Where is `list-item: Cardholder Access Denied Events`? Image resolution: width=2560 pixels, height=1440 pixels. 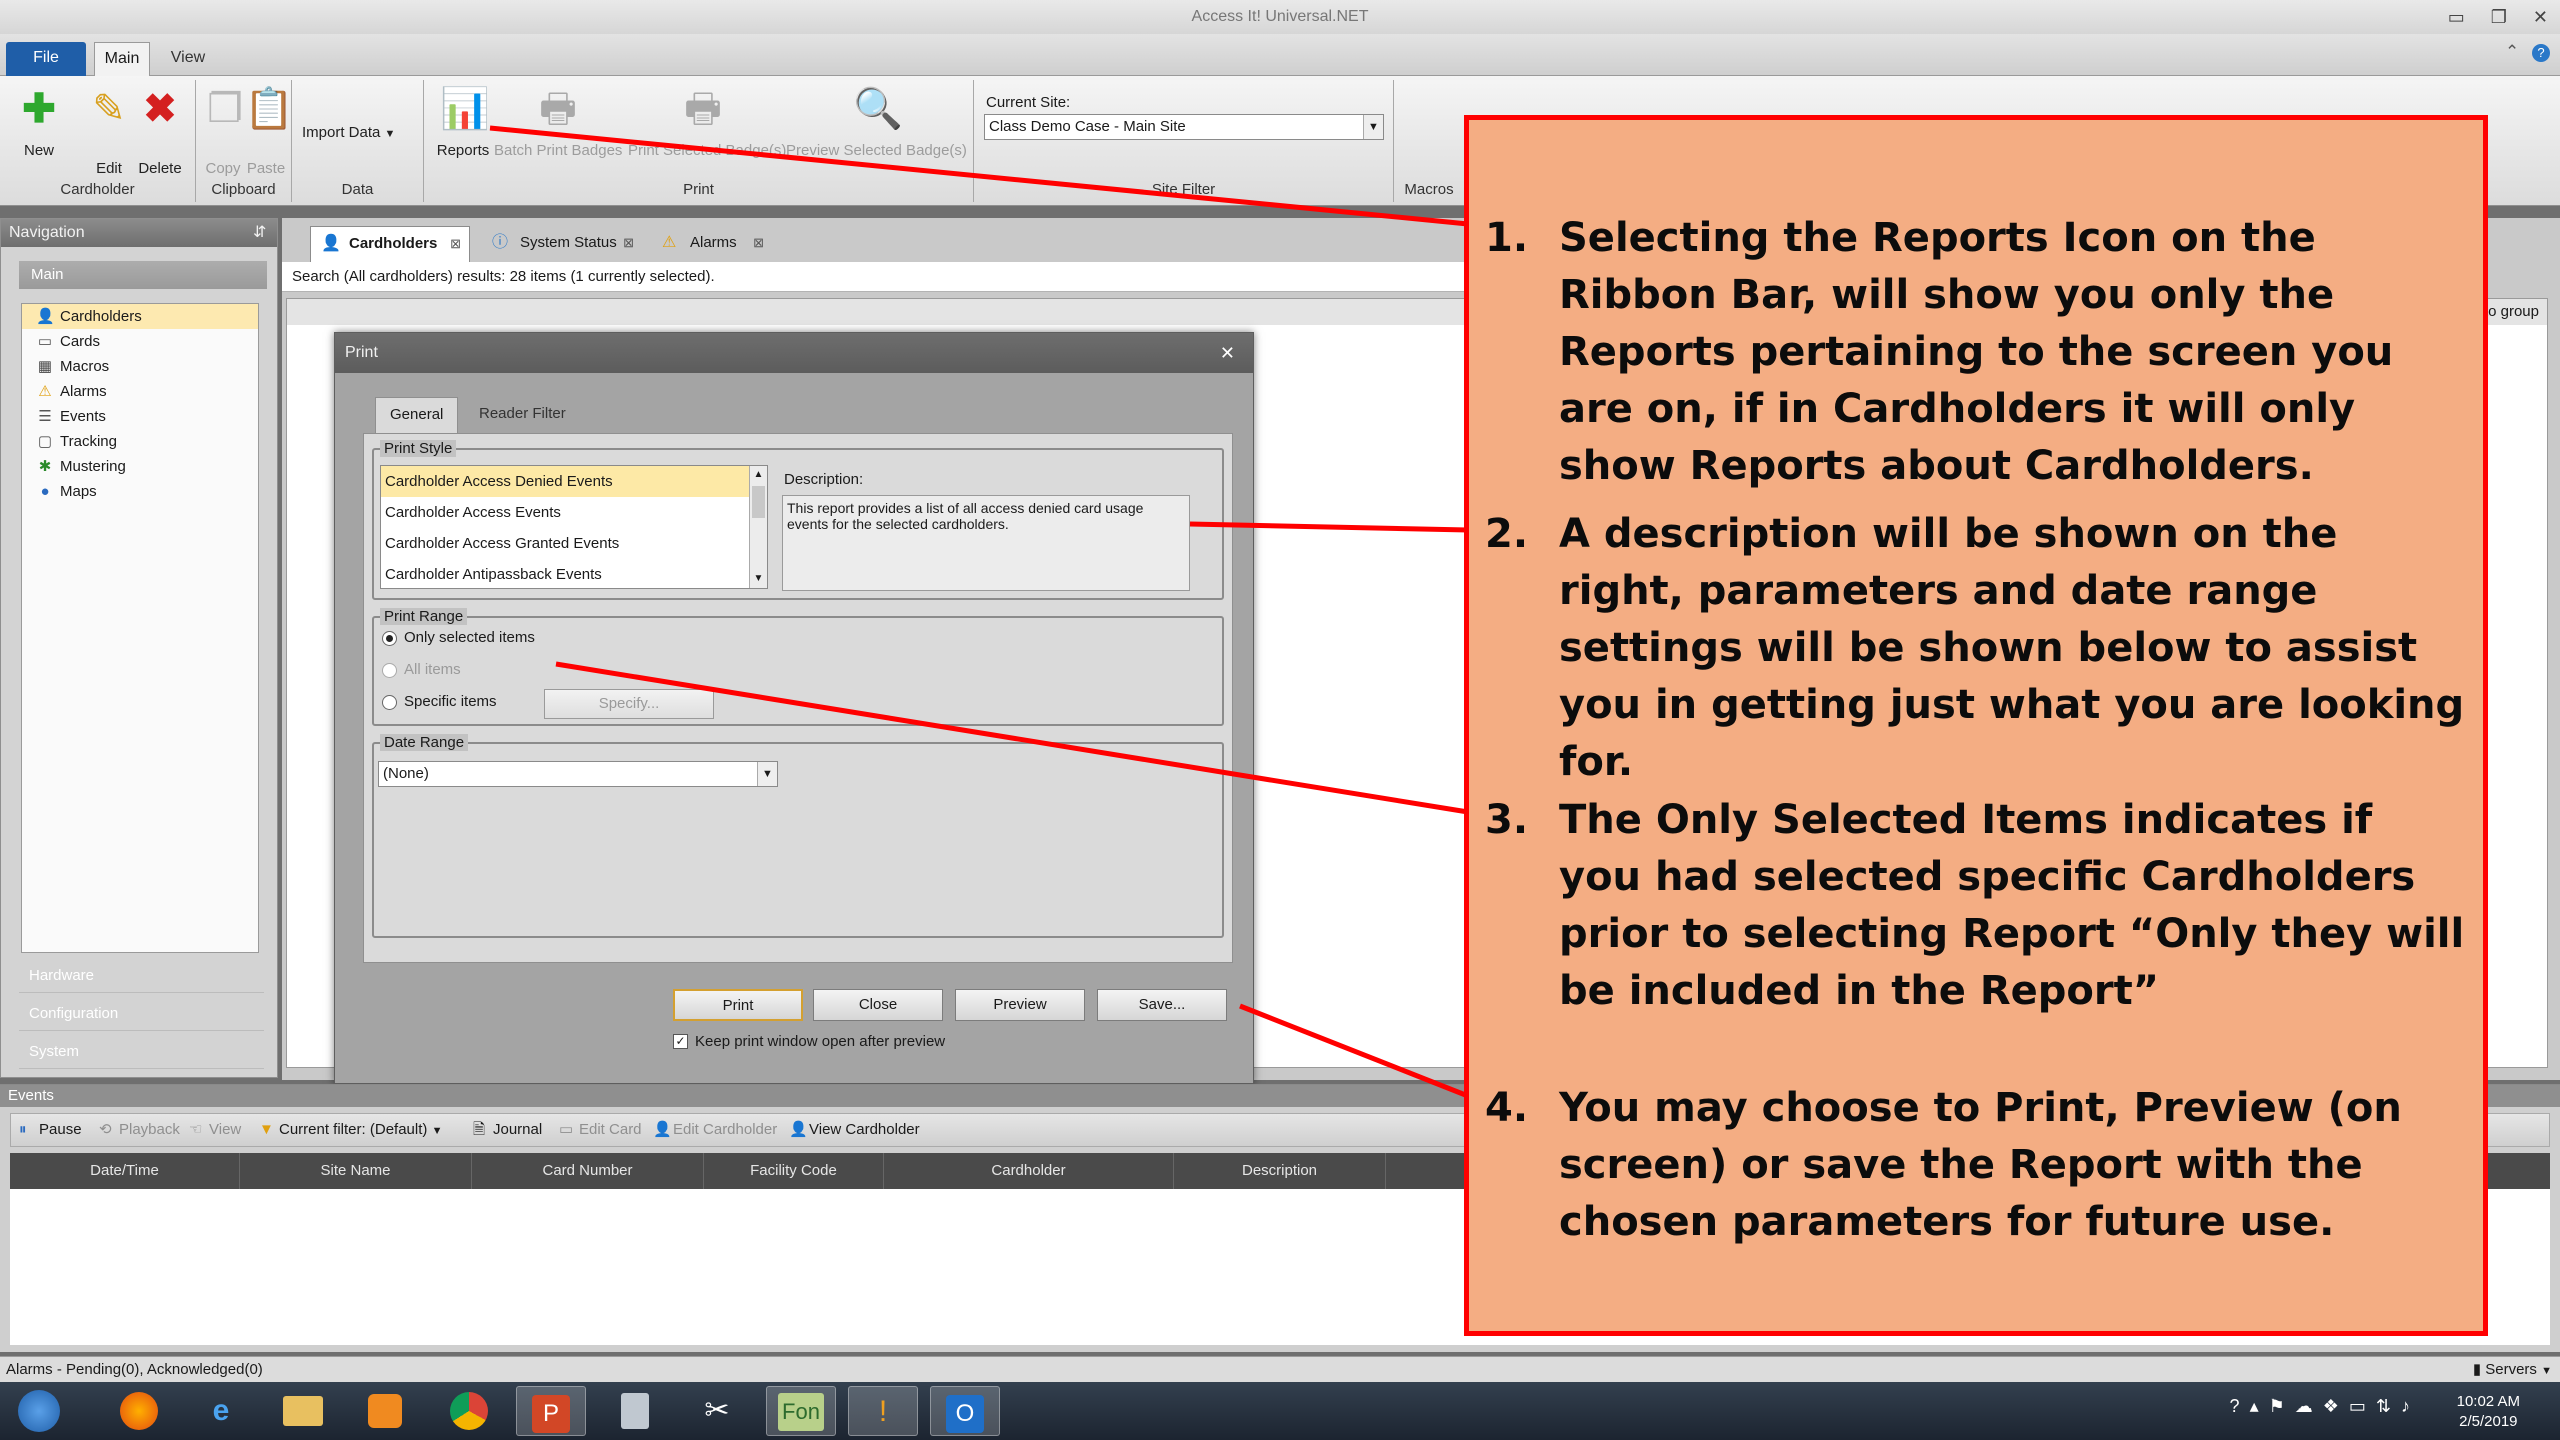
list-item: Cardholder Access Denied Events is located at coordinates (574, 481).